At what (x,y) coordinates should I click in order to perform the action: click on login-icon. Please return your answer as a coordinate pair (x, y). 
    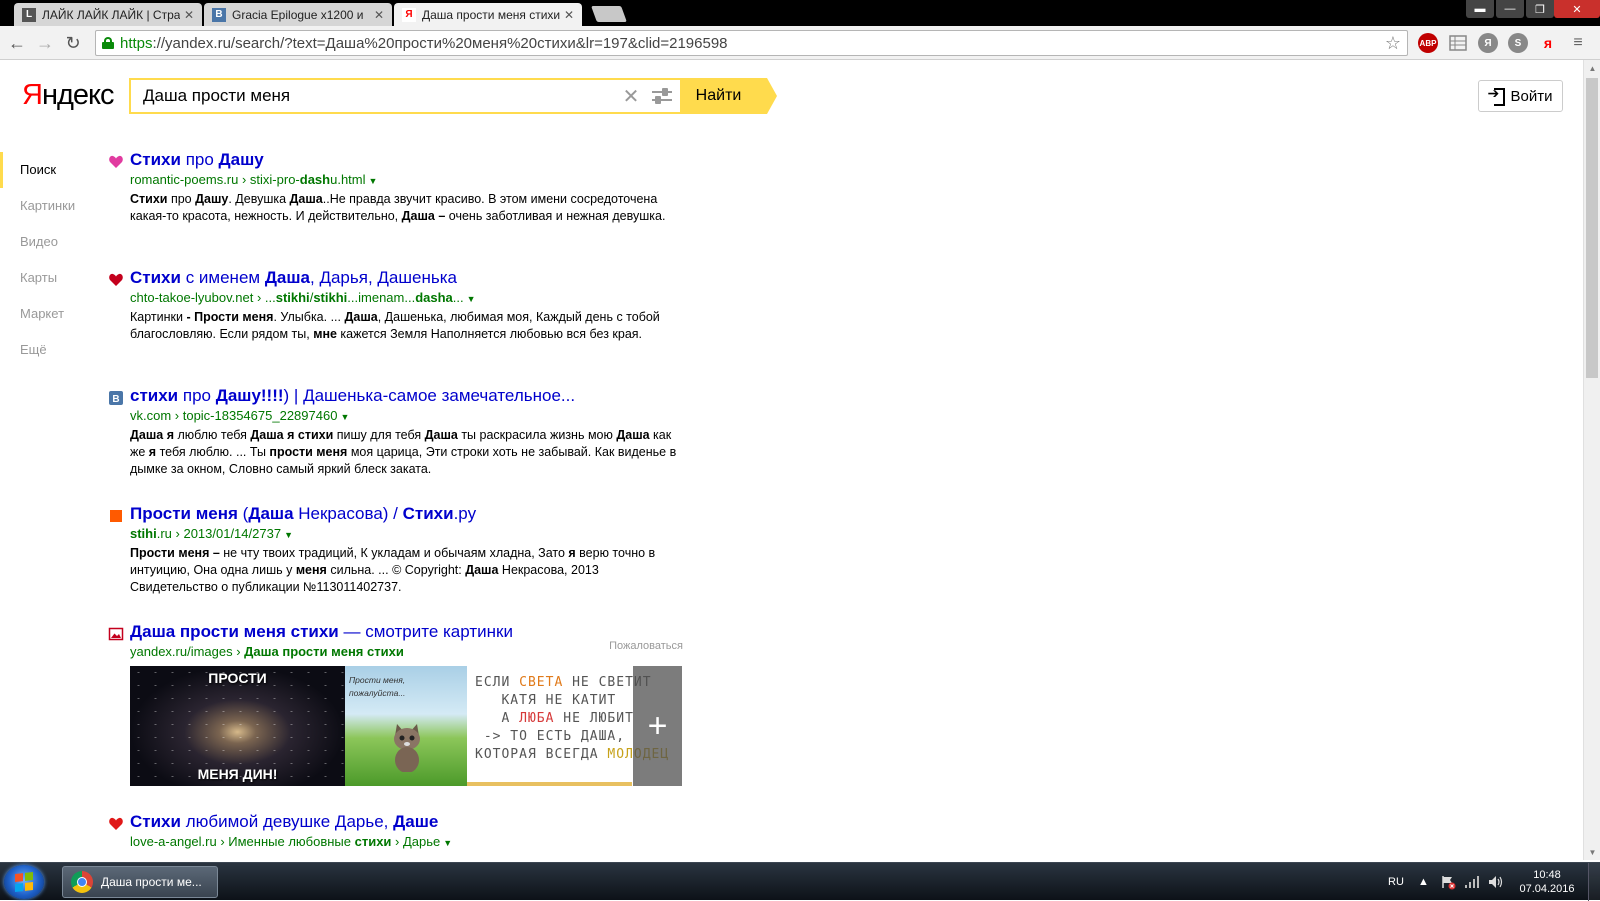
    Looking at the image, I should click on (1496, 95).